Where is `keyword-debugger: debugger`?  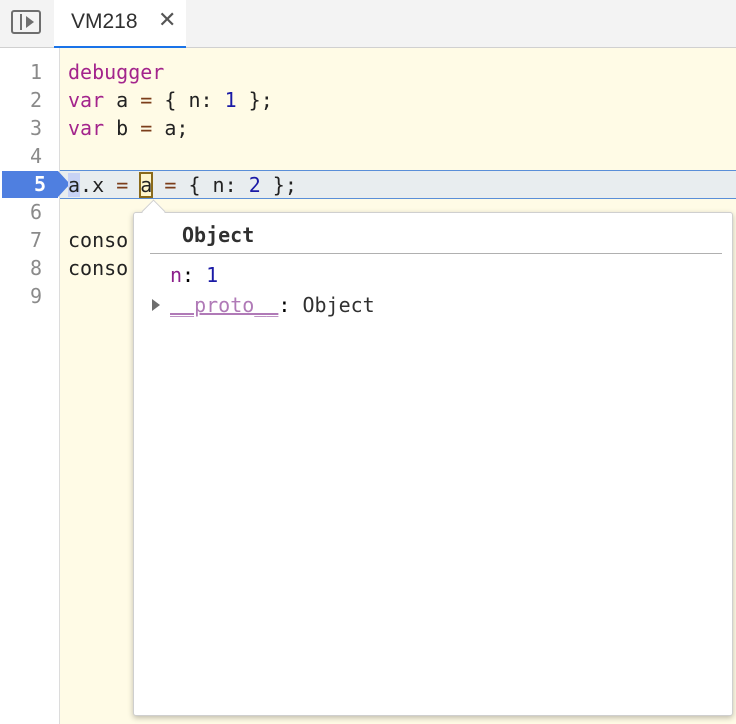
keyword-debugger: debugger is located at coordinates (116, 72).